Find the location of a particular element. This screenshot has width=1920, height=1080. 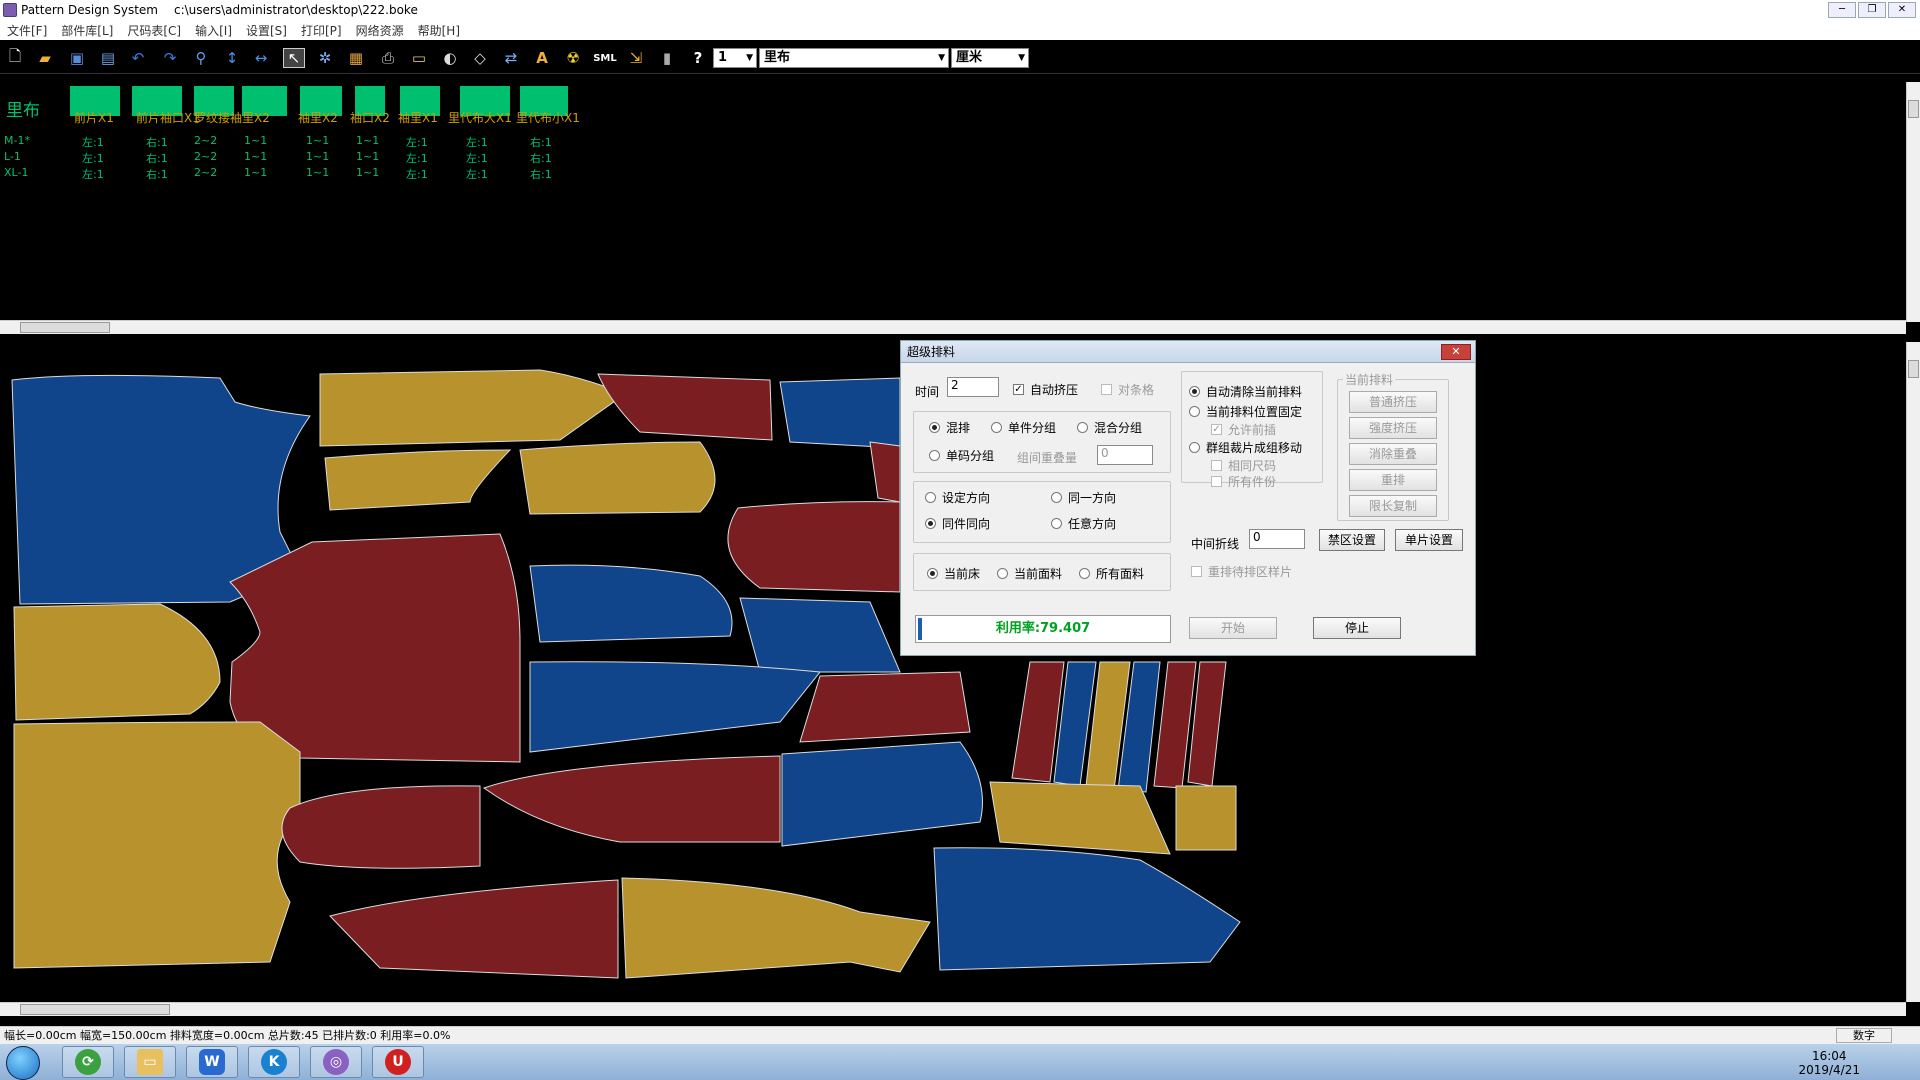

set-direction-radio: 设定方向 is located at coordinates (957, 497).